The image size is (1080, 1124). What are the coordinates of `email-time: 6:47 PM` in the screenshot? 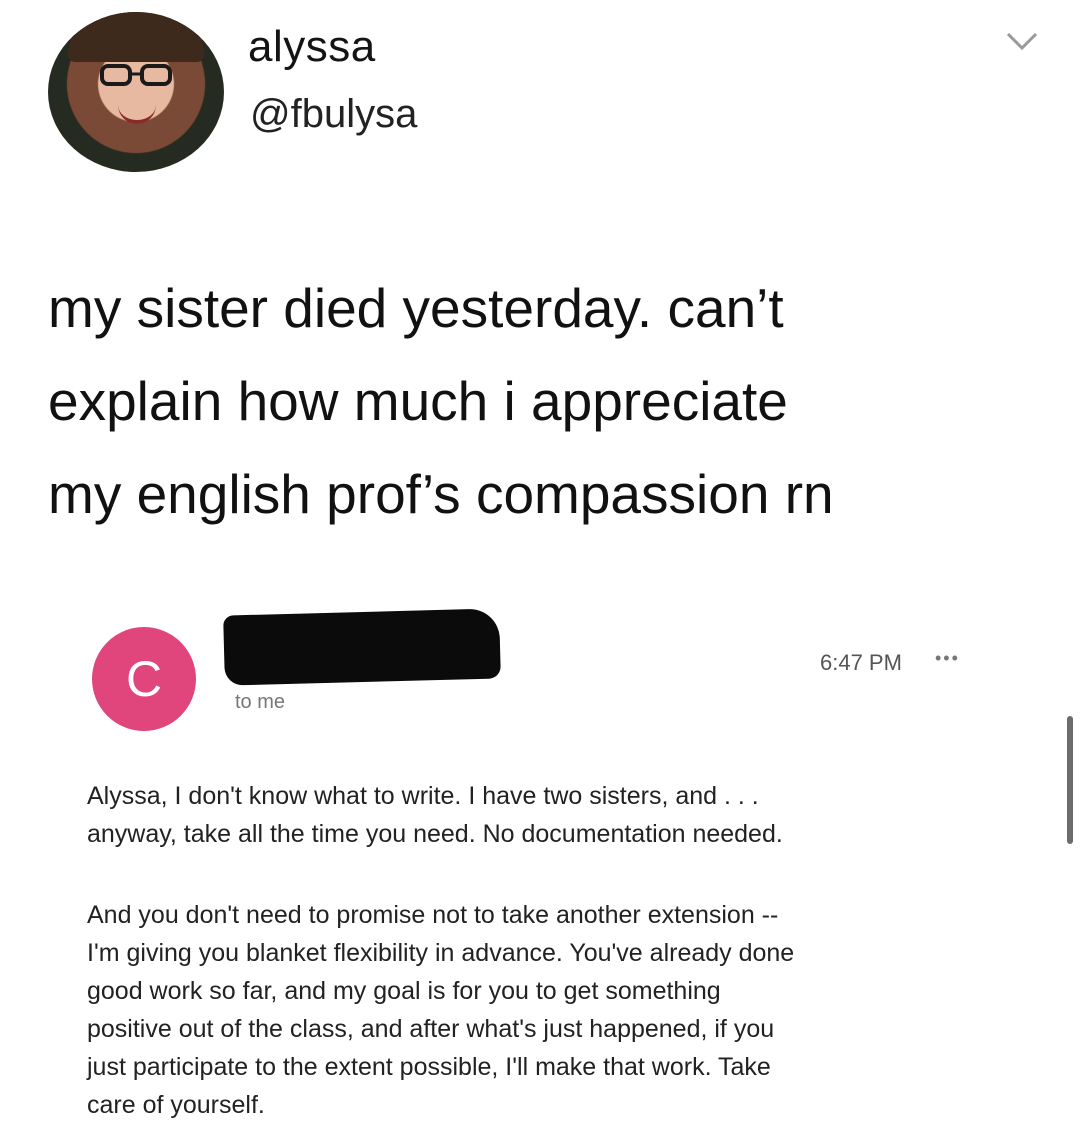 It's located at (861, 662).